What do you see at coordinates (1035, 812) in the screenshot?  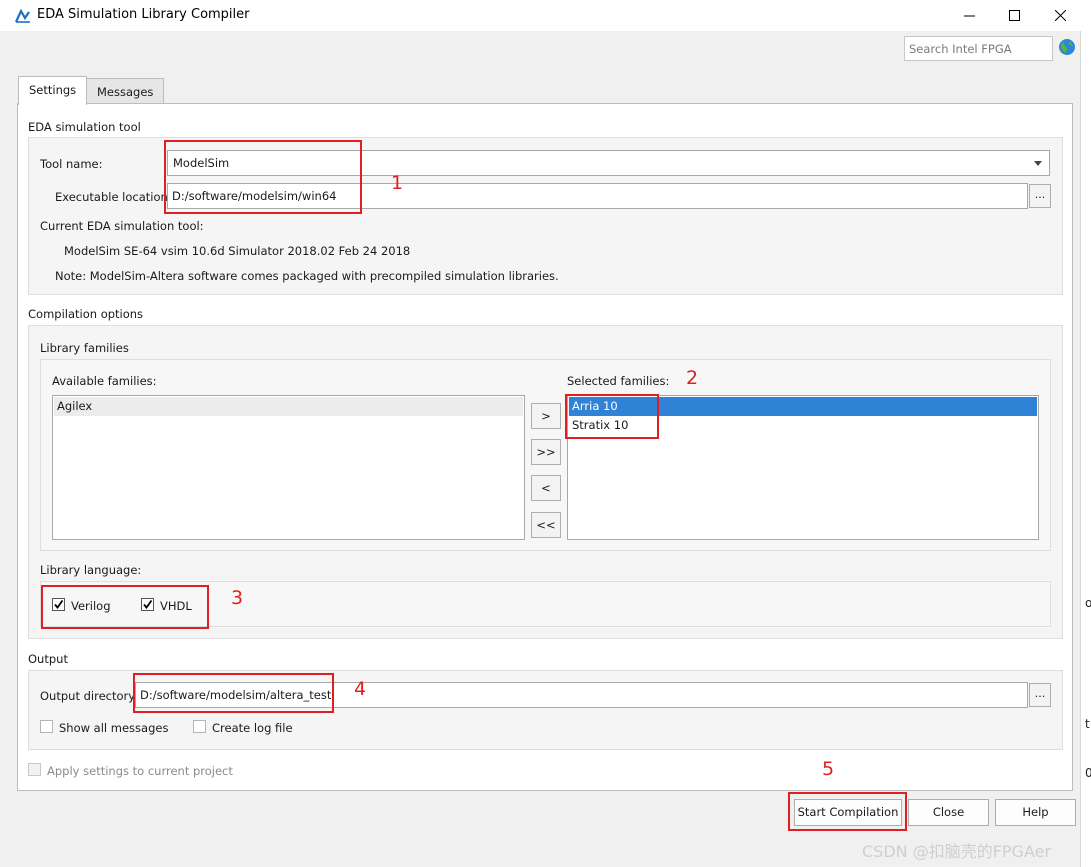 I see `help-button: Help` at bounding box center [1035, 812].